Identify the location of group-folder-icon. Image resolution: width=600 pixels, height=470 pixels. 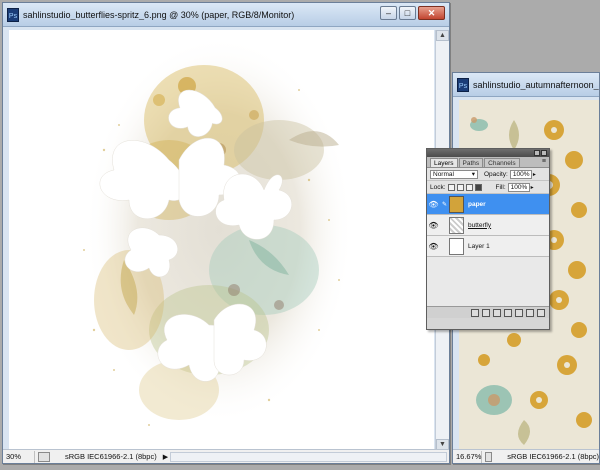
(519, 312).